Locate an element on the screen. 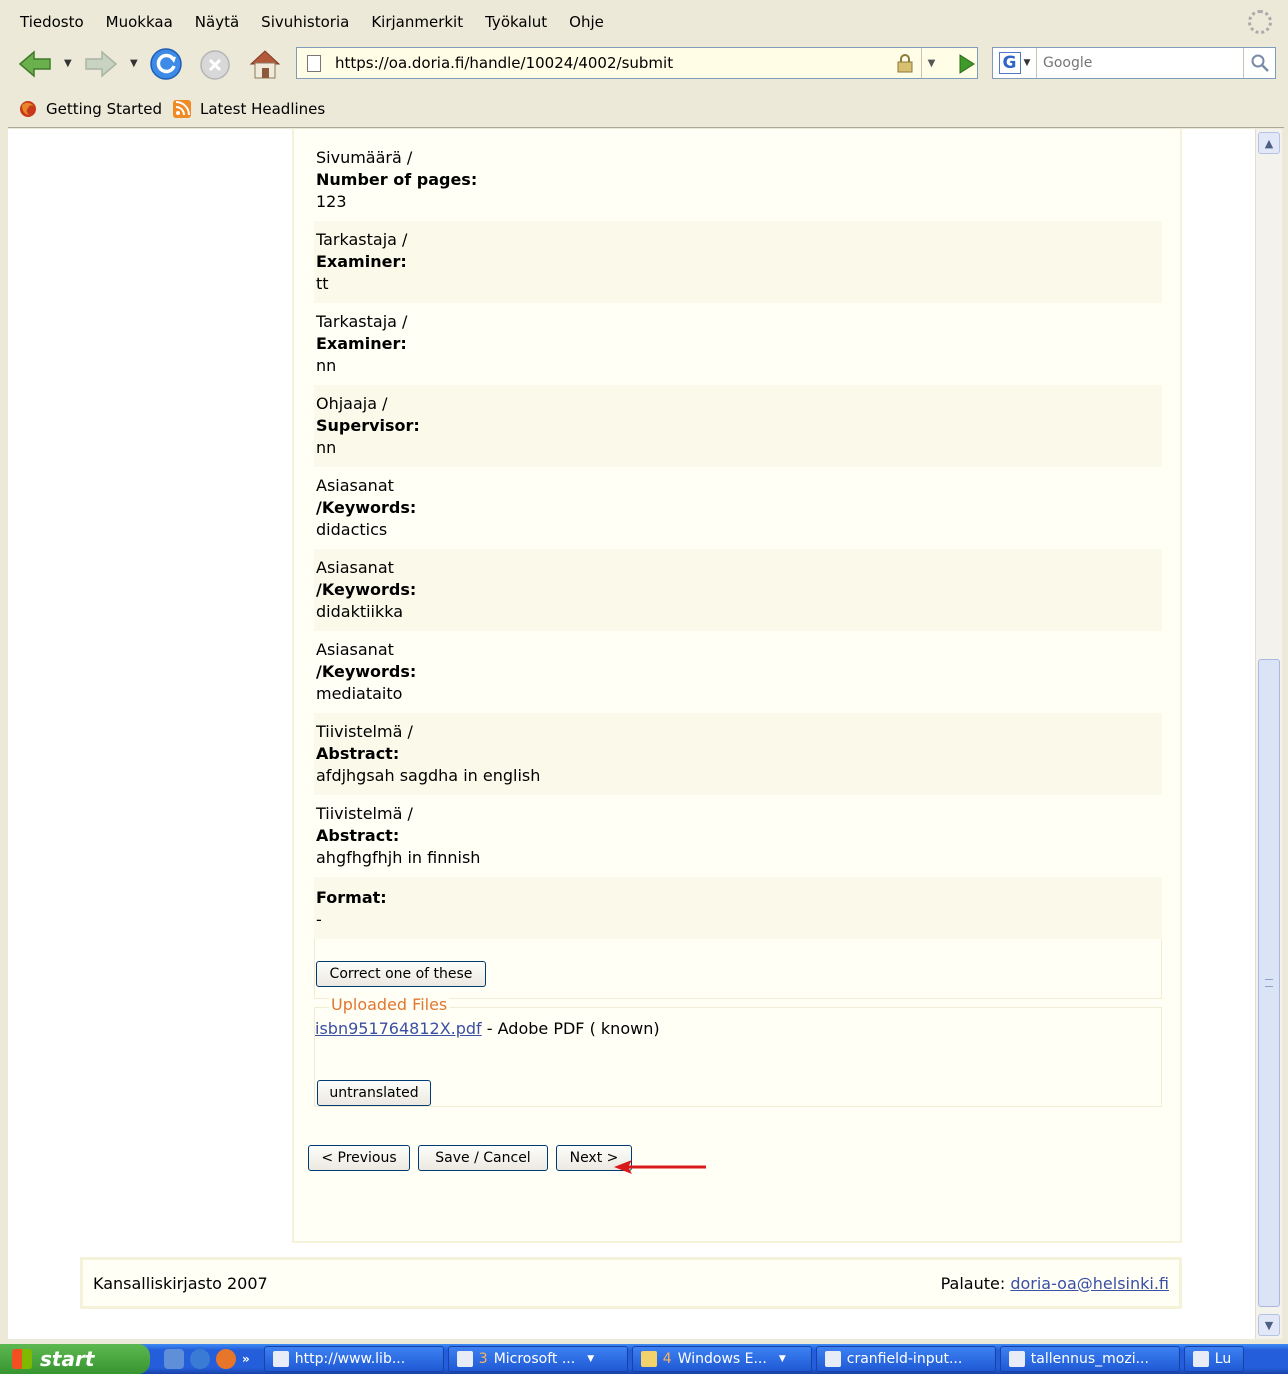 This screenshot has width=1288, height=1374. scroll-thumb is located at coordinates (1269, 983).